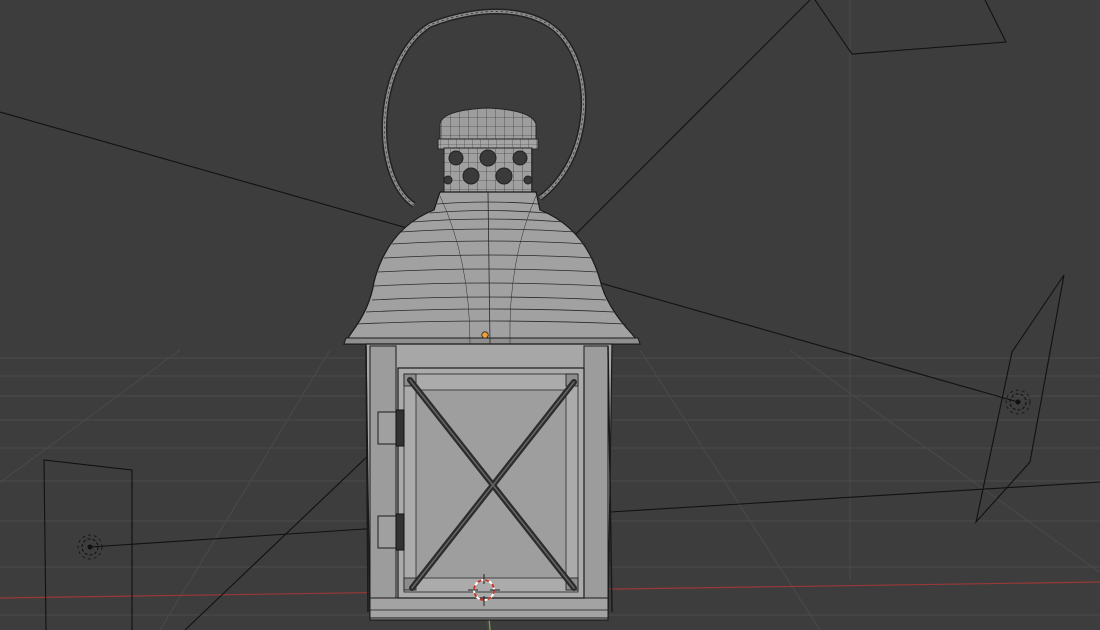 The width and height of the screenshot is (1100, 630). Describe the element at coordinates (485, 335) in the screenshot. I see `origin-dot-icon` at that location.